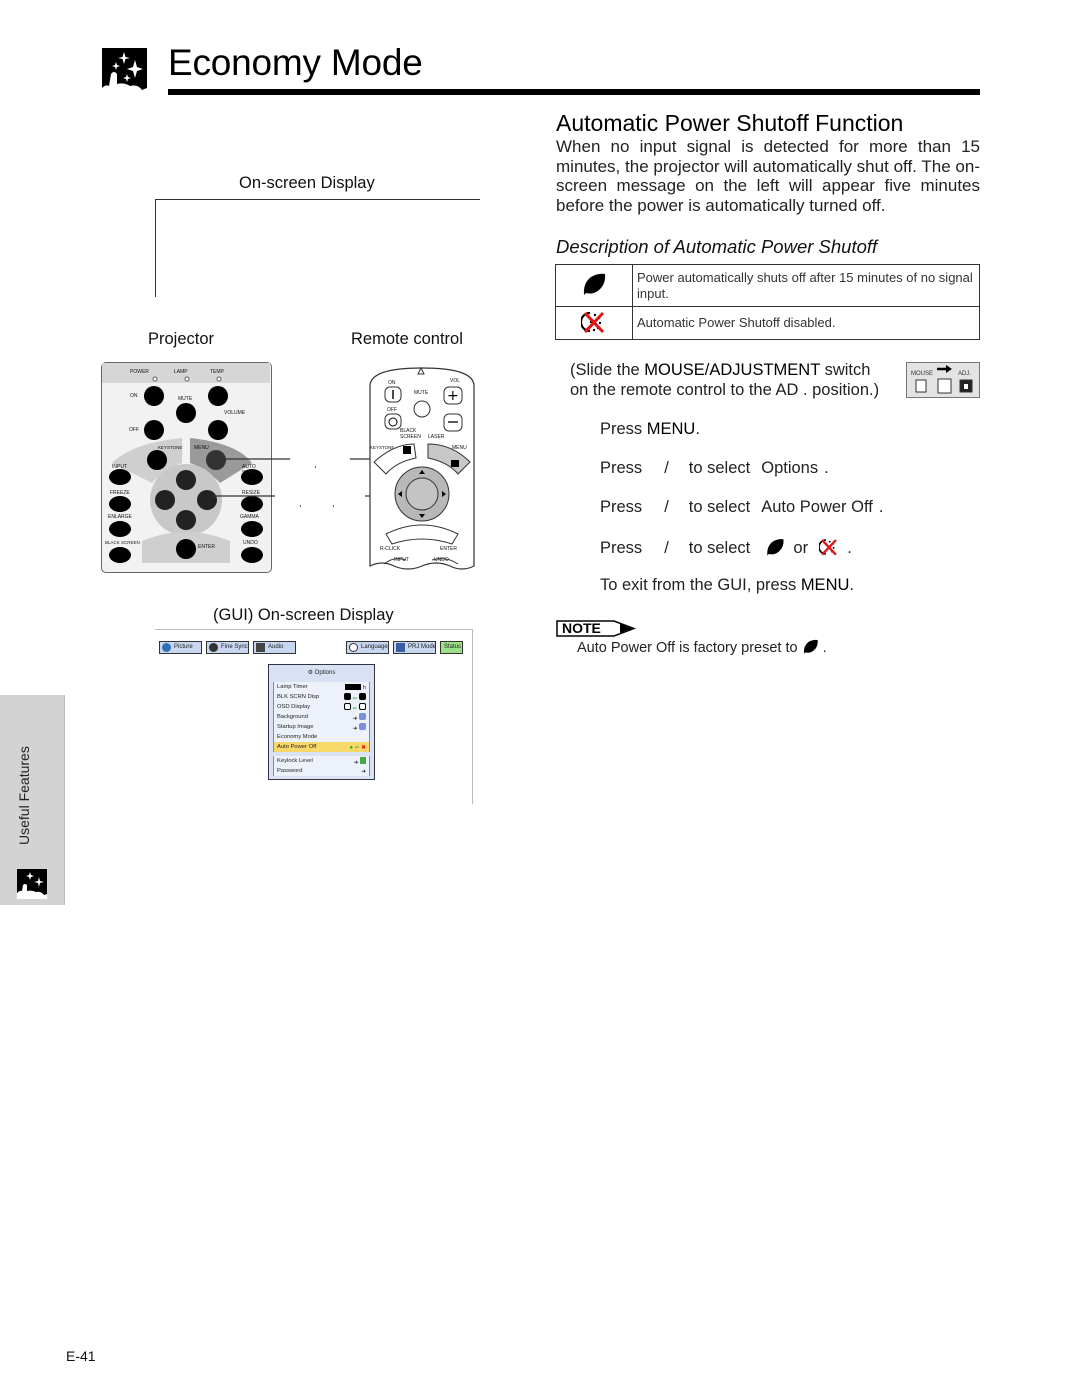 The height and width of the screenshot is (1397, 1080). What do you see at coordinates (292, 687) in the screenshot?
I see `option-label: Lamp Timer` at bounding box center [292, 687].